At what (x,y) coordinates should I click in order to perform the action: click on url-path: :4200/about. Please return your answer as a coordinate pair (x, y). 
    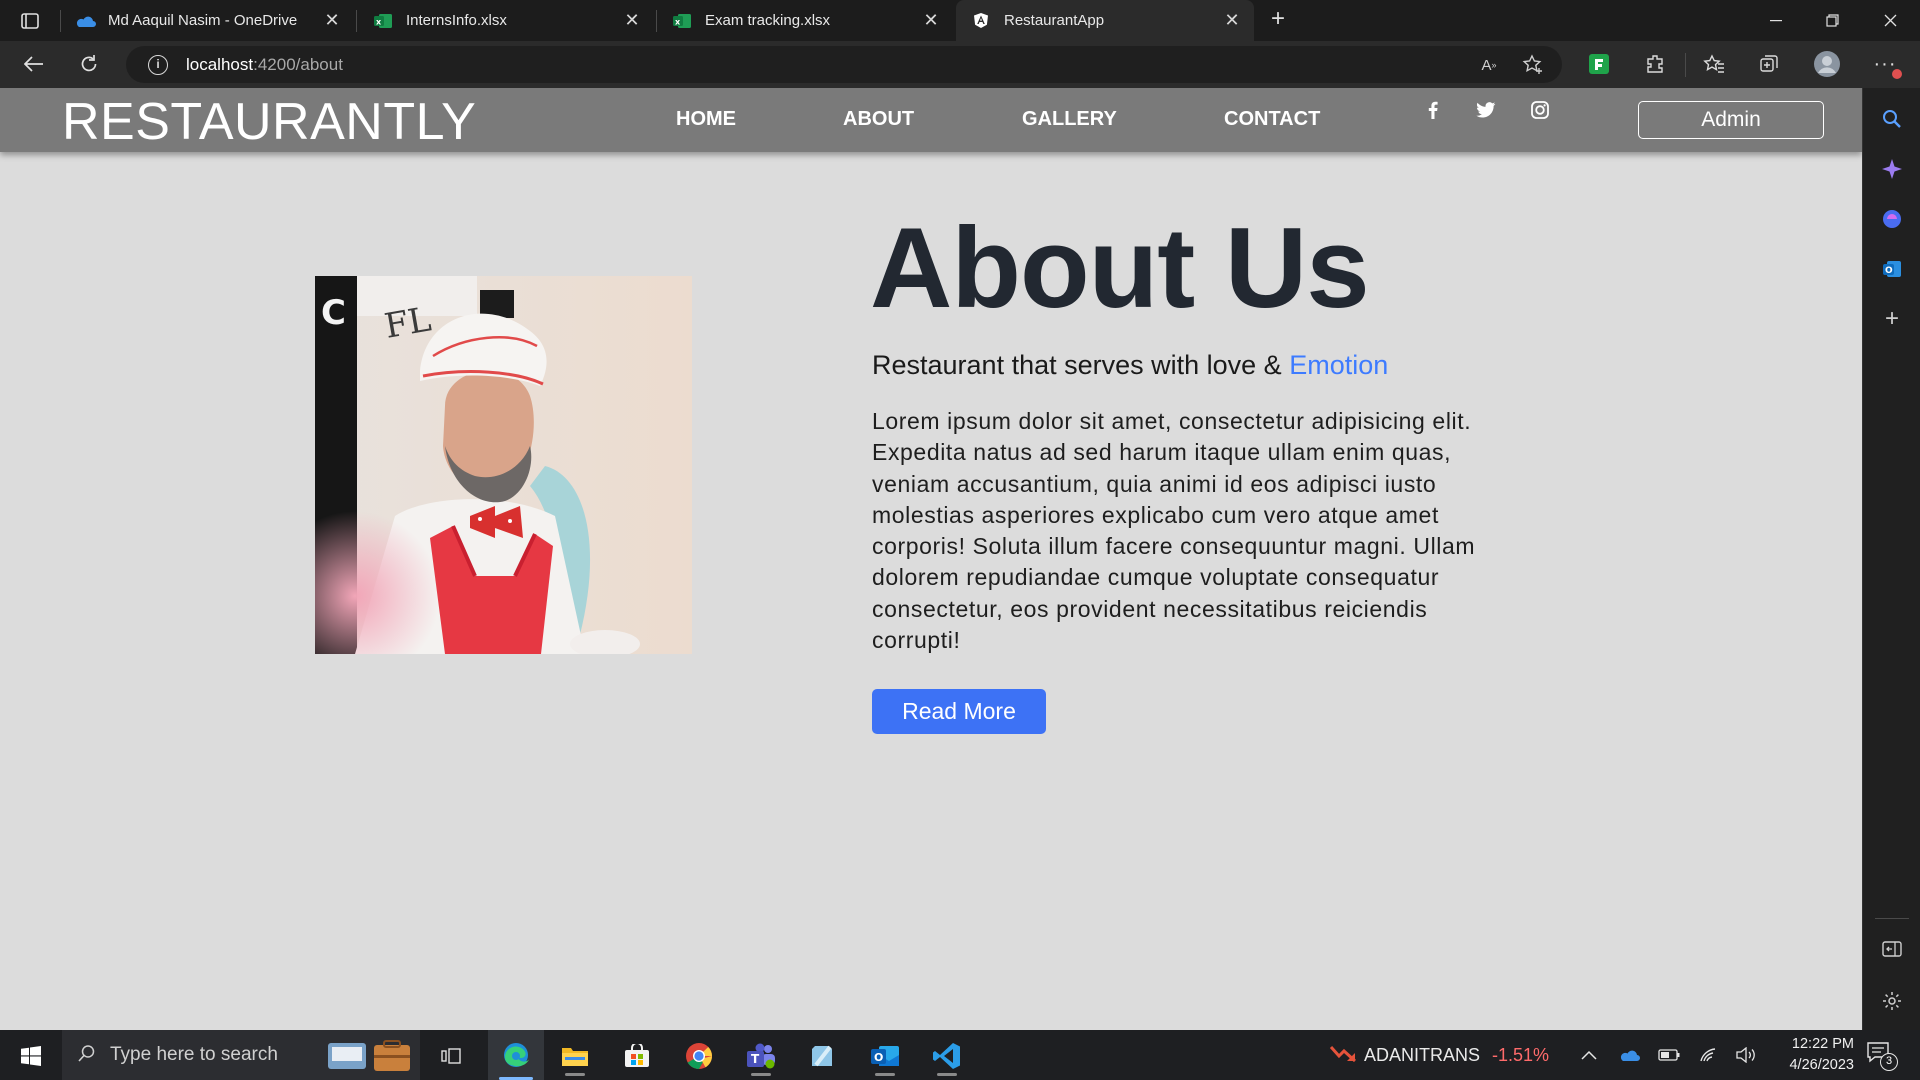
    Looking at the image, I should click on (298, 64).